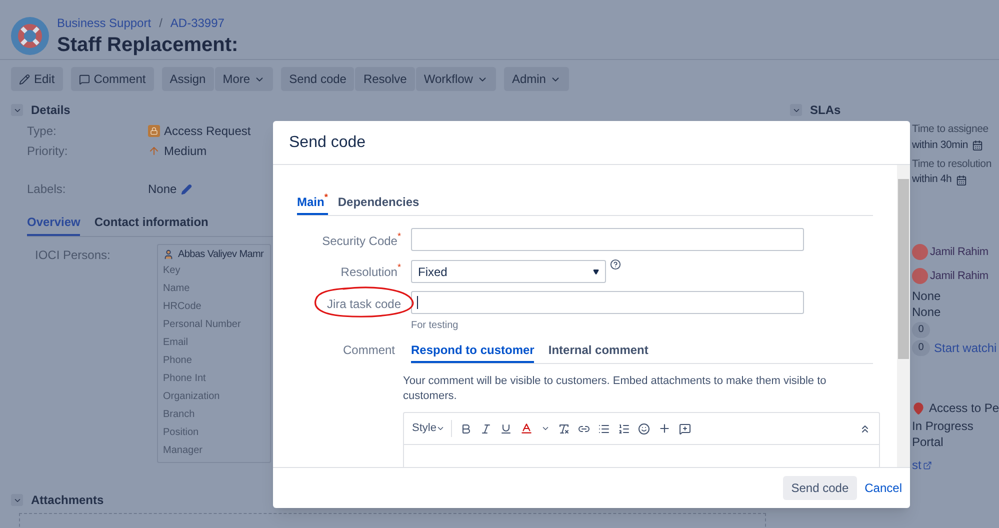 This screenshot has height=528, width=999. Describe the element at coordinates (820, 488) in the screenshot. I see `send-code-button: Send code` at that location.